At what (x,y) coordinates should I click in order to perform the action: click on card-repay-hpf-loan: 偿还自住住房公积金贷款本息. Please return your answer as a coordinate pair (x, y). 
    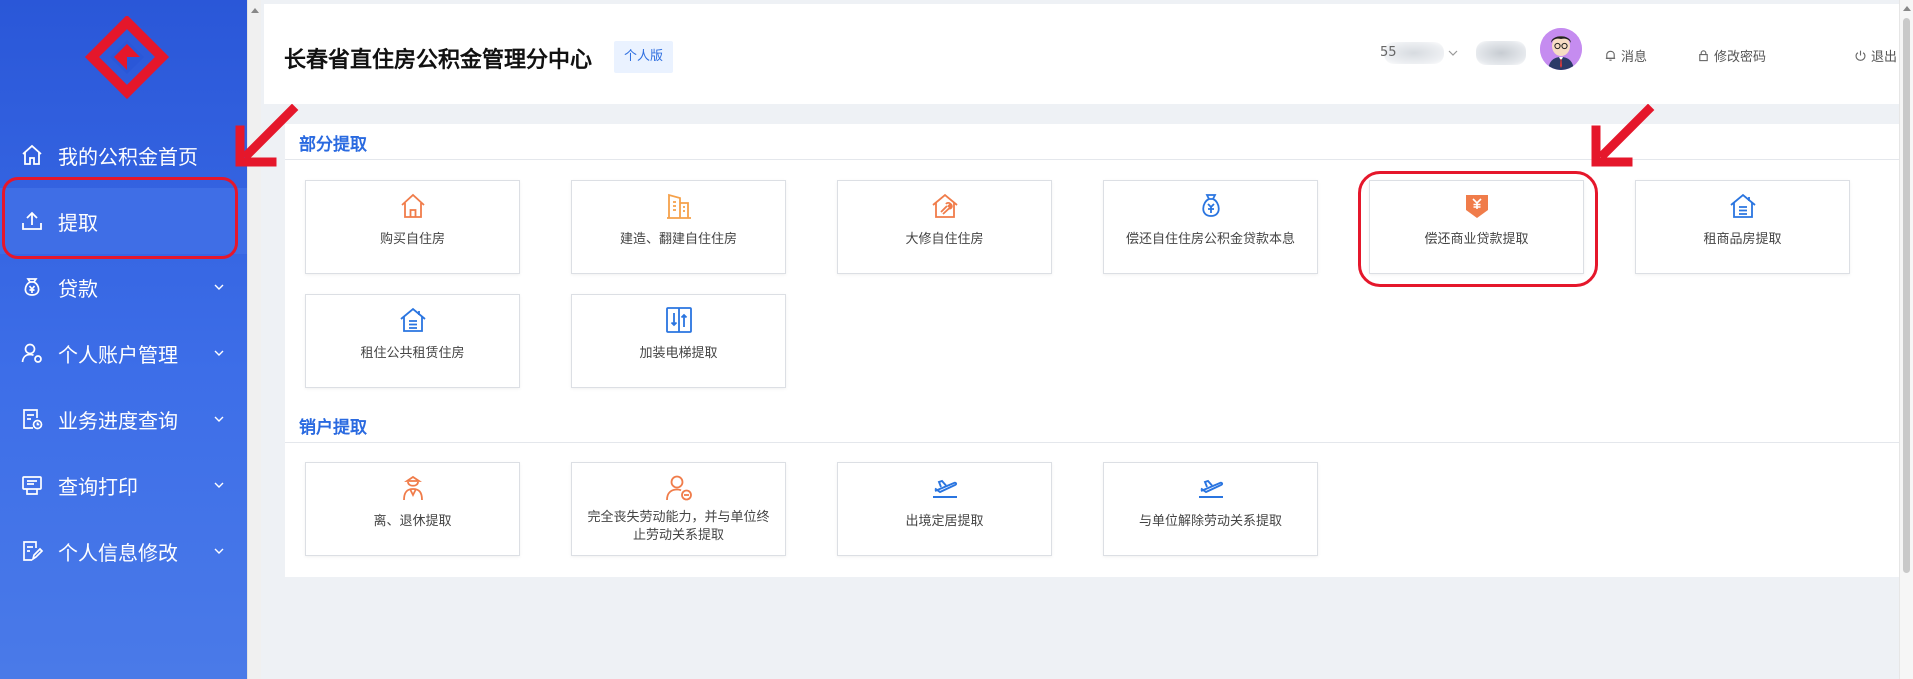
    Looking at the image, I should click on (1210, 227).